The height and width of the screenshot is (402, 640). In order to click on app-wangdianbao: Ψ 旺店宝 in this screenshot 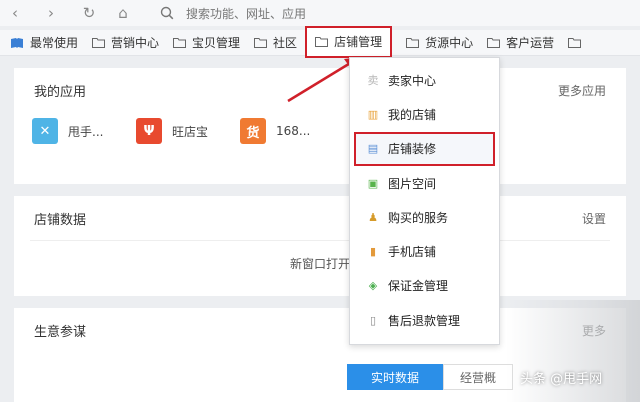, I will do `click(176, 131)`.